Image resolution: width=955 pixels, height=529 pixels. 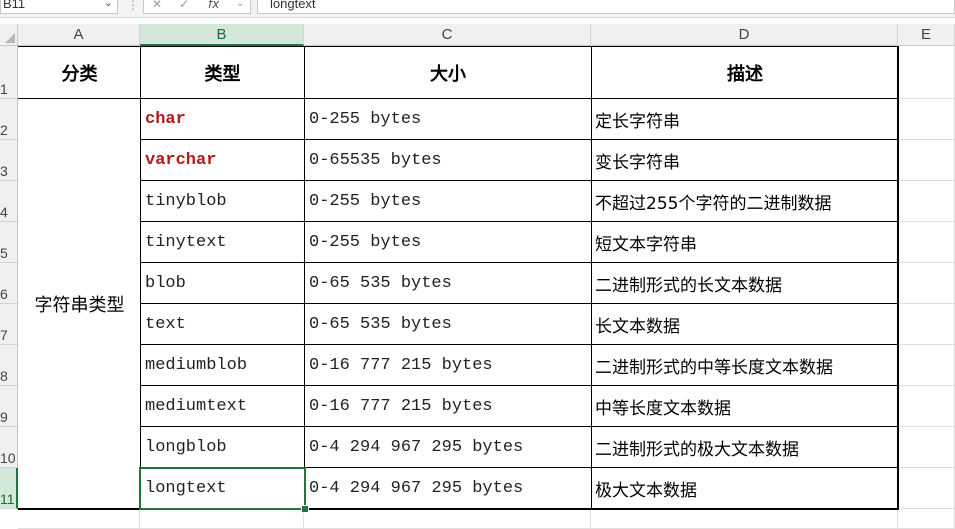 What do you see at coordinates (222, 242) in the screenshot?
I see `type-cell: tinytext` at bounding box center [222, 242].